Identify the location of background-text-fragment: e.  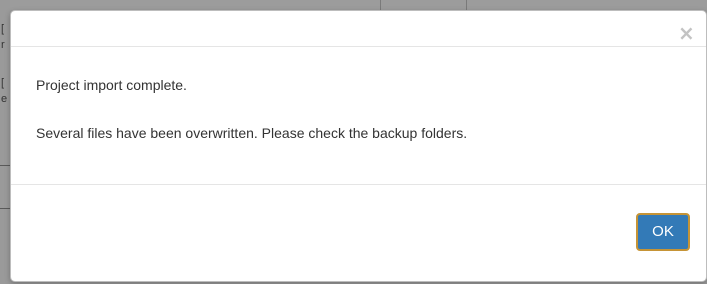
(4, 99).